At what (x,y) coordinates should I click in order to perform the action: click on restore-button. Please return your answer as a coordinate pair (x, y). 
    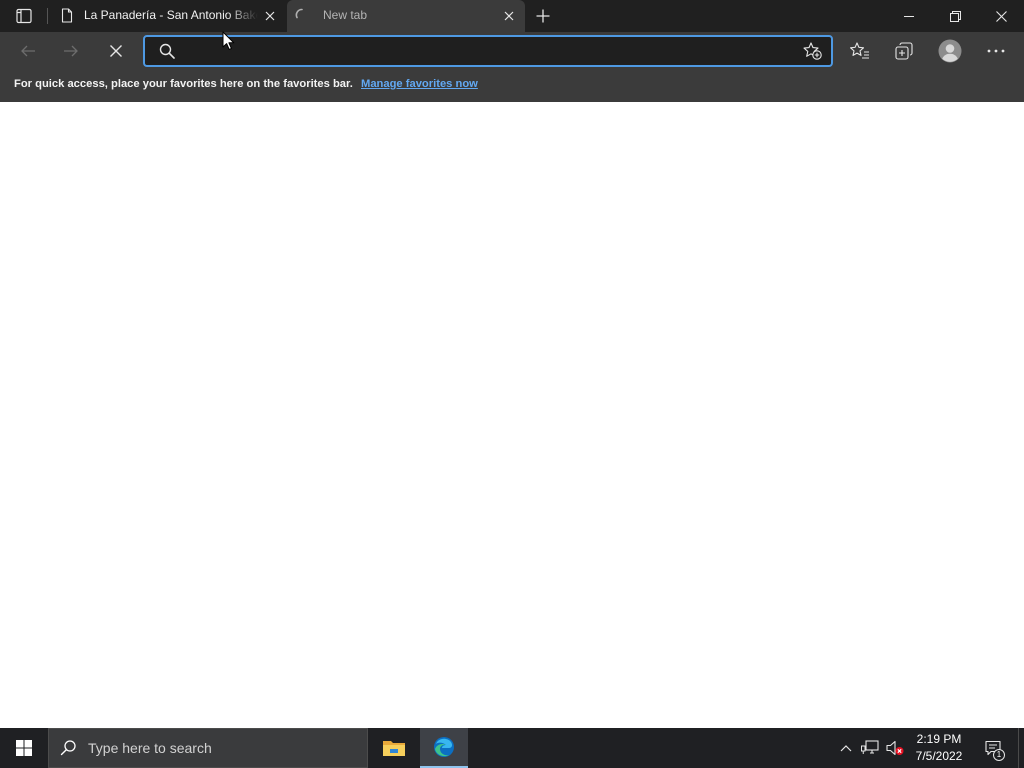
    Looking at the image, I should click on (955, 16).